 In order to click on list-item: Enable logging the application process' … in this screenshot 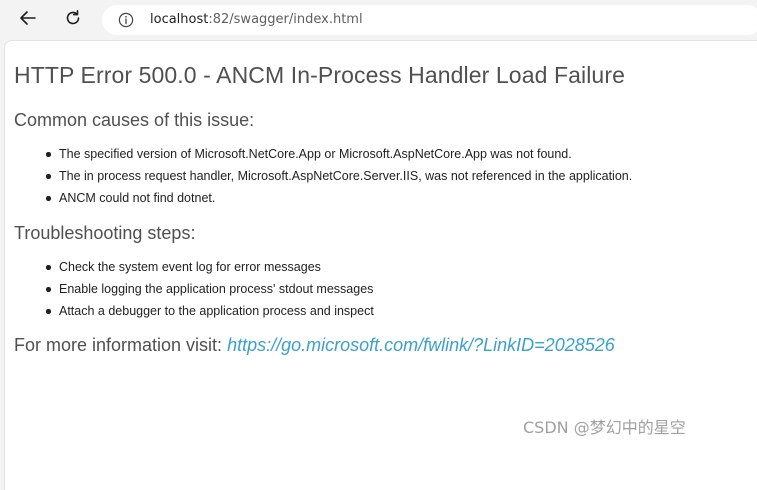, I will do `click(201, 292)`.